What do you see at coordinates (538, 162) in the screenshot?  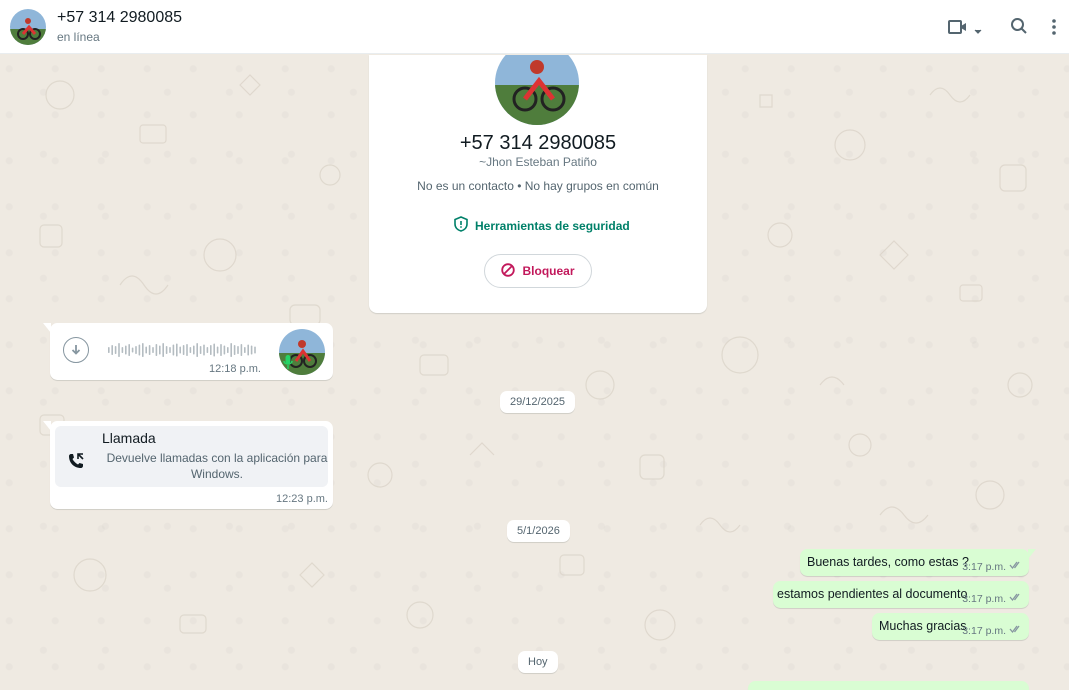 I see `profile-alias: ~Jhon Esteban Patiño` at bounding box center [538, 162].